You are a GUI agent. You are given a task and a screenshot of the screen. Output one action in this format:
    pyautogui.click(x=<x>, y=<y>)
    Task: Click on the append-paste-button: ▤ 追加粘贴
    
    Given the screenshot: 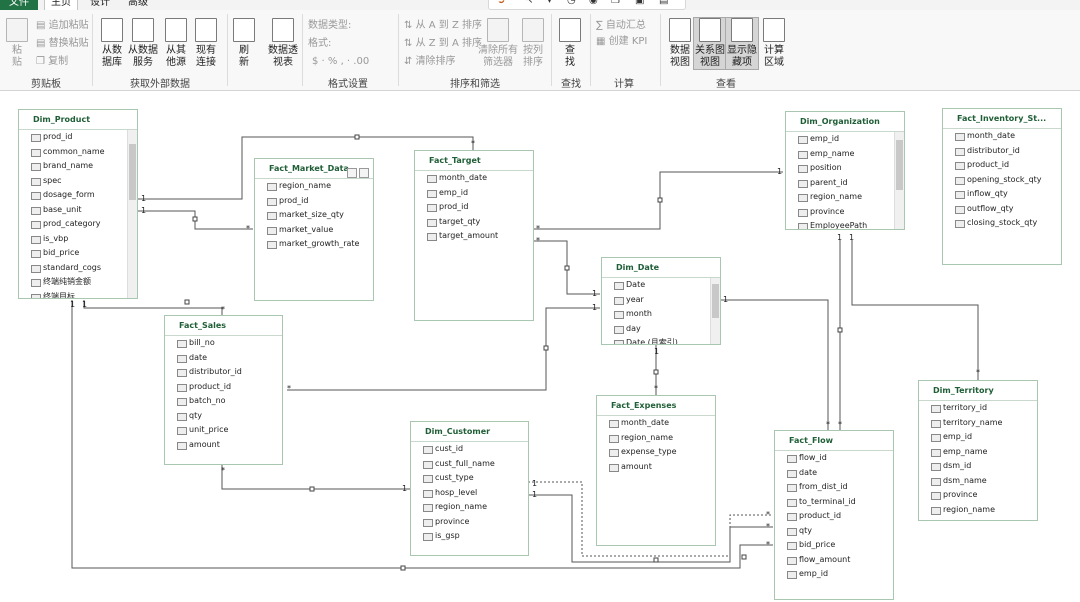 What is the action you would take?
    pyautogui.click(x=62, y=26)
    